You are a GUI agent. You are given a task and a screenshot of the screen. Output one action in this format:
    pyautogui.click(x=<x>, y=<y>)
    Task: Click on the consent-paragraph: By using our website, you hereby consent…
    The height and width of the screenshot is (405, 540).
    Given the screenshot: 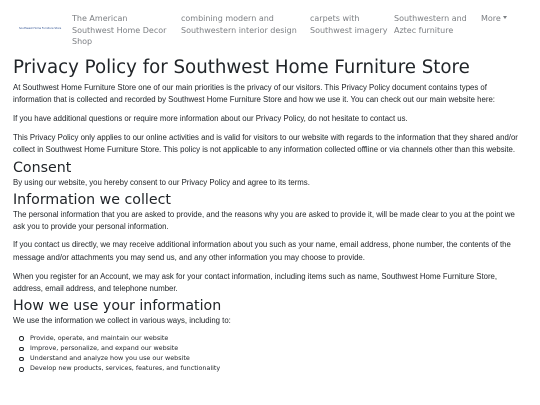 What is the action you would take?
    pyautogui.click(x=161, y=183)
    